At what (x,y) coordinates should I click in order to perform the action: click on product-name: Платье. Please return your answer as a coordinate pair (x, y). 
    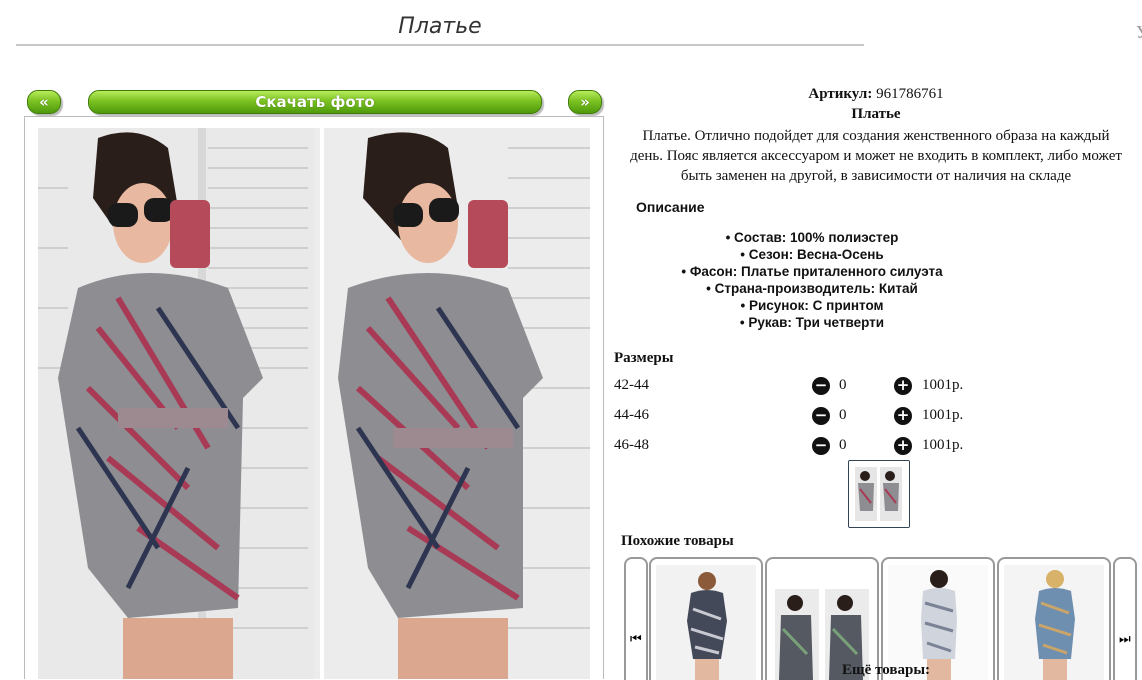
    Looking at the image, I should click on (876, 114).